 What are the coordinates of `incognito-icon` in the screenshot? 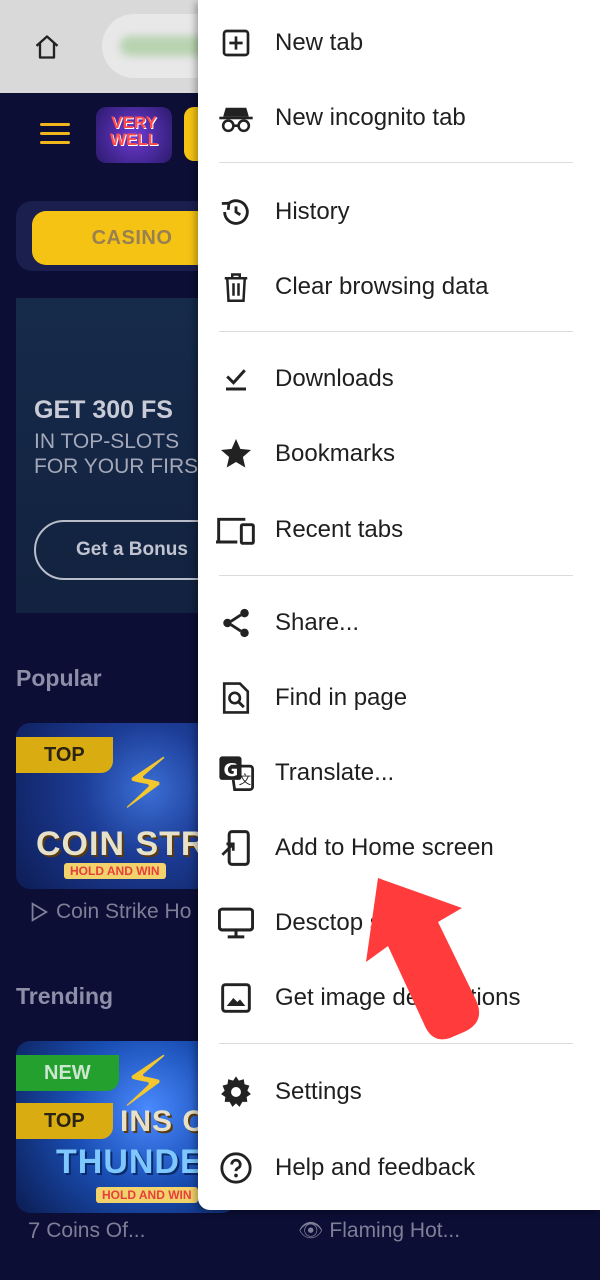 It's located at (236, 118).